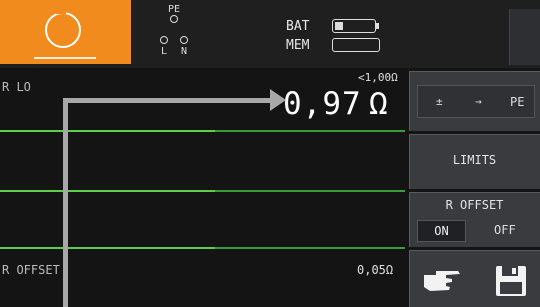 Image resolution: width=540 pixels, height=307 pixels. What do you see at coordinates (474, 205) in the screenshot?
I see `roffset-softkey-title: R OFFSET` at bounding box center [474, 205].